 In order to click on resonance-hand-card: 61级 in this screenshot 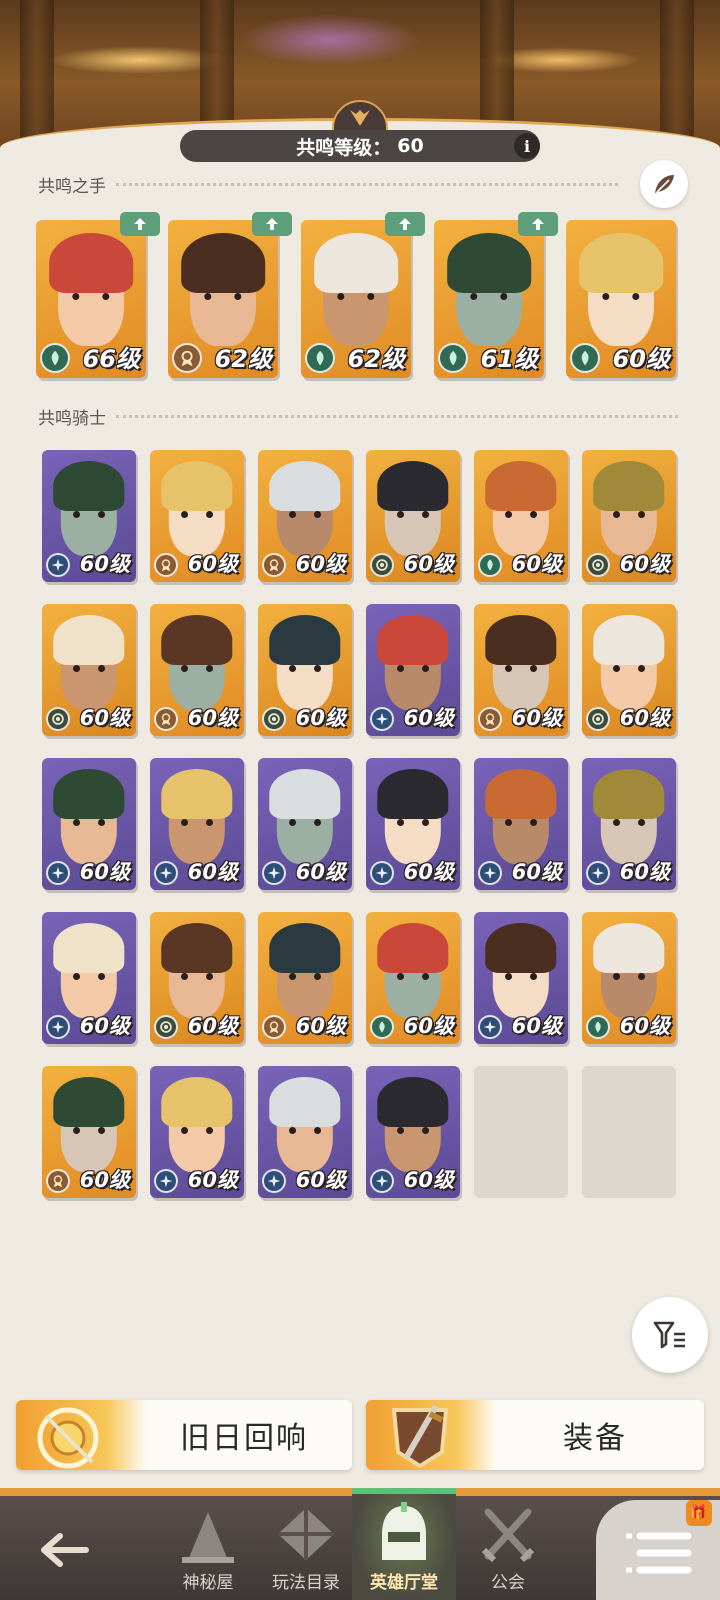, I will do `click(489, 299)`.